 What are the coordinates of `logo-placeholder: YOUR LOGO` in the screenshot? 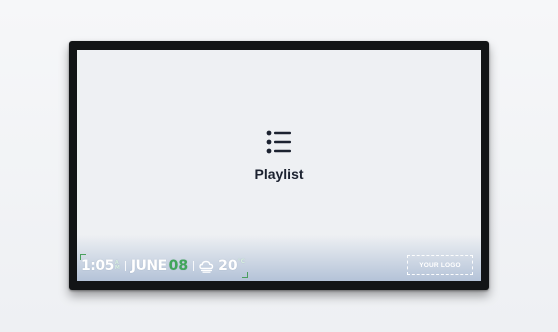 It's located at (440, 265).